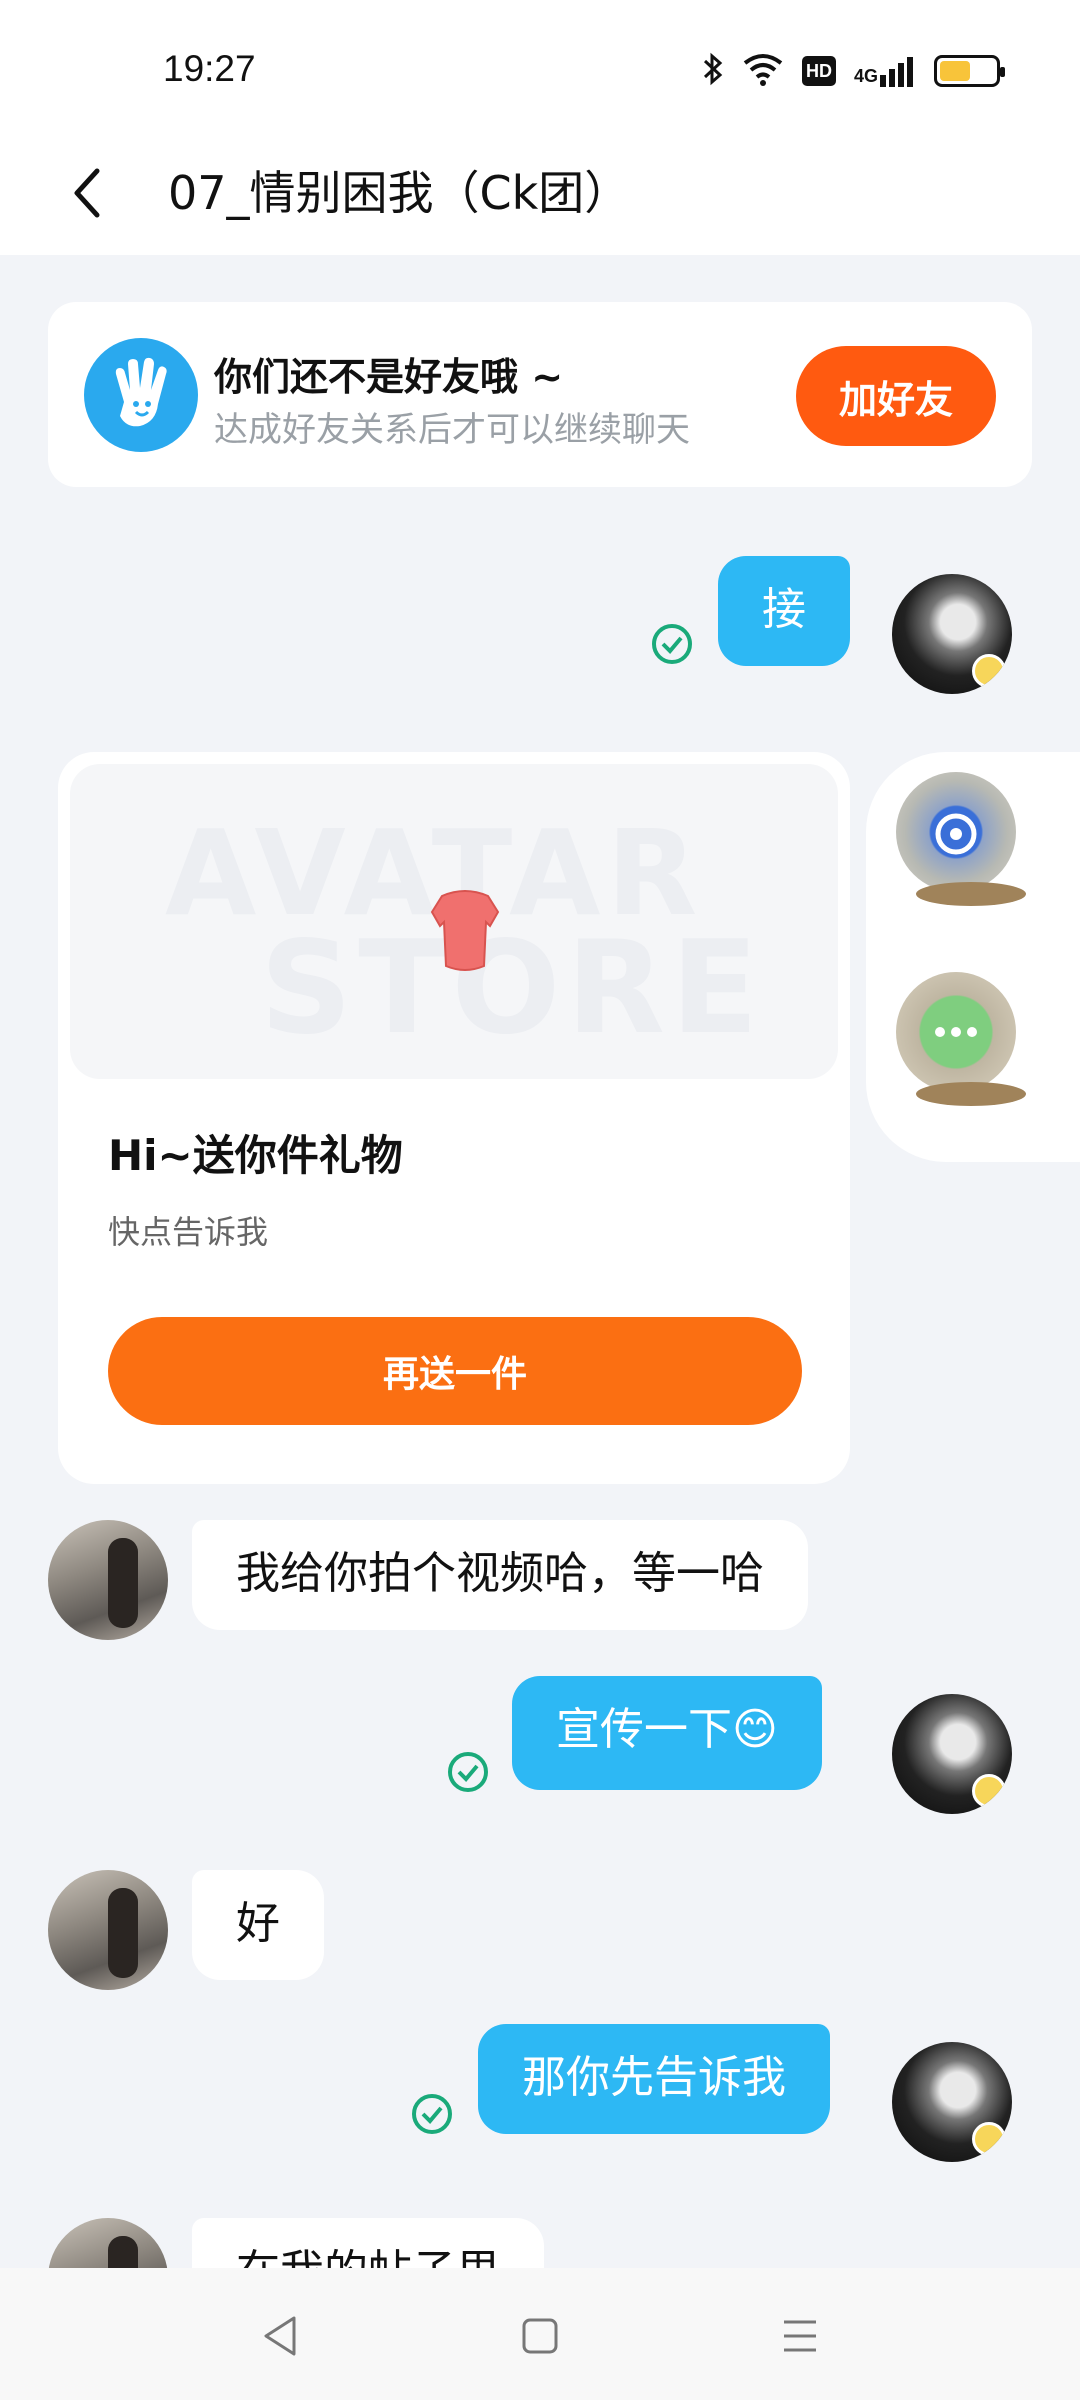  What do you see at coordinates (209, 68) in the screenshot?
I see `status-time: 19:27` at bounding box center [209, 68].